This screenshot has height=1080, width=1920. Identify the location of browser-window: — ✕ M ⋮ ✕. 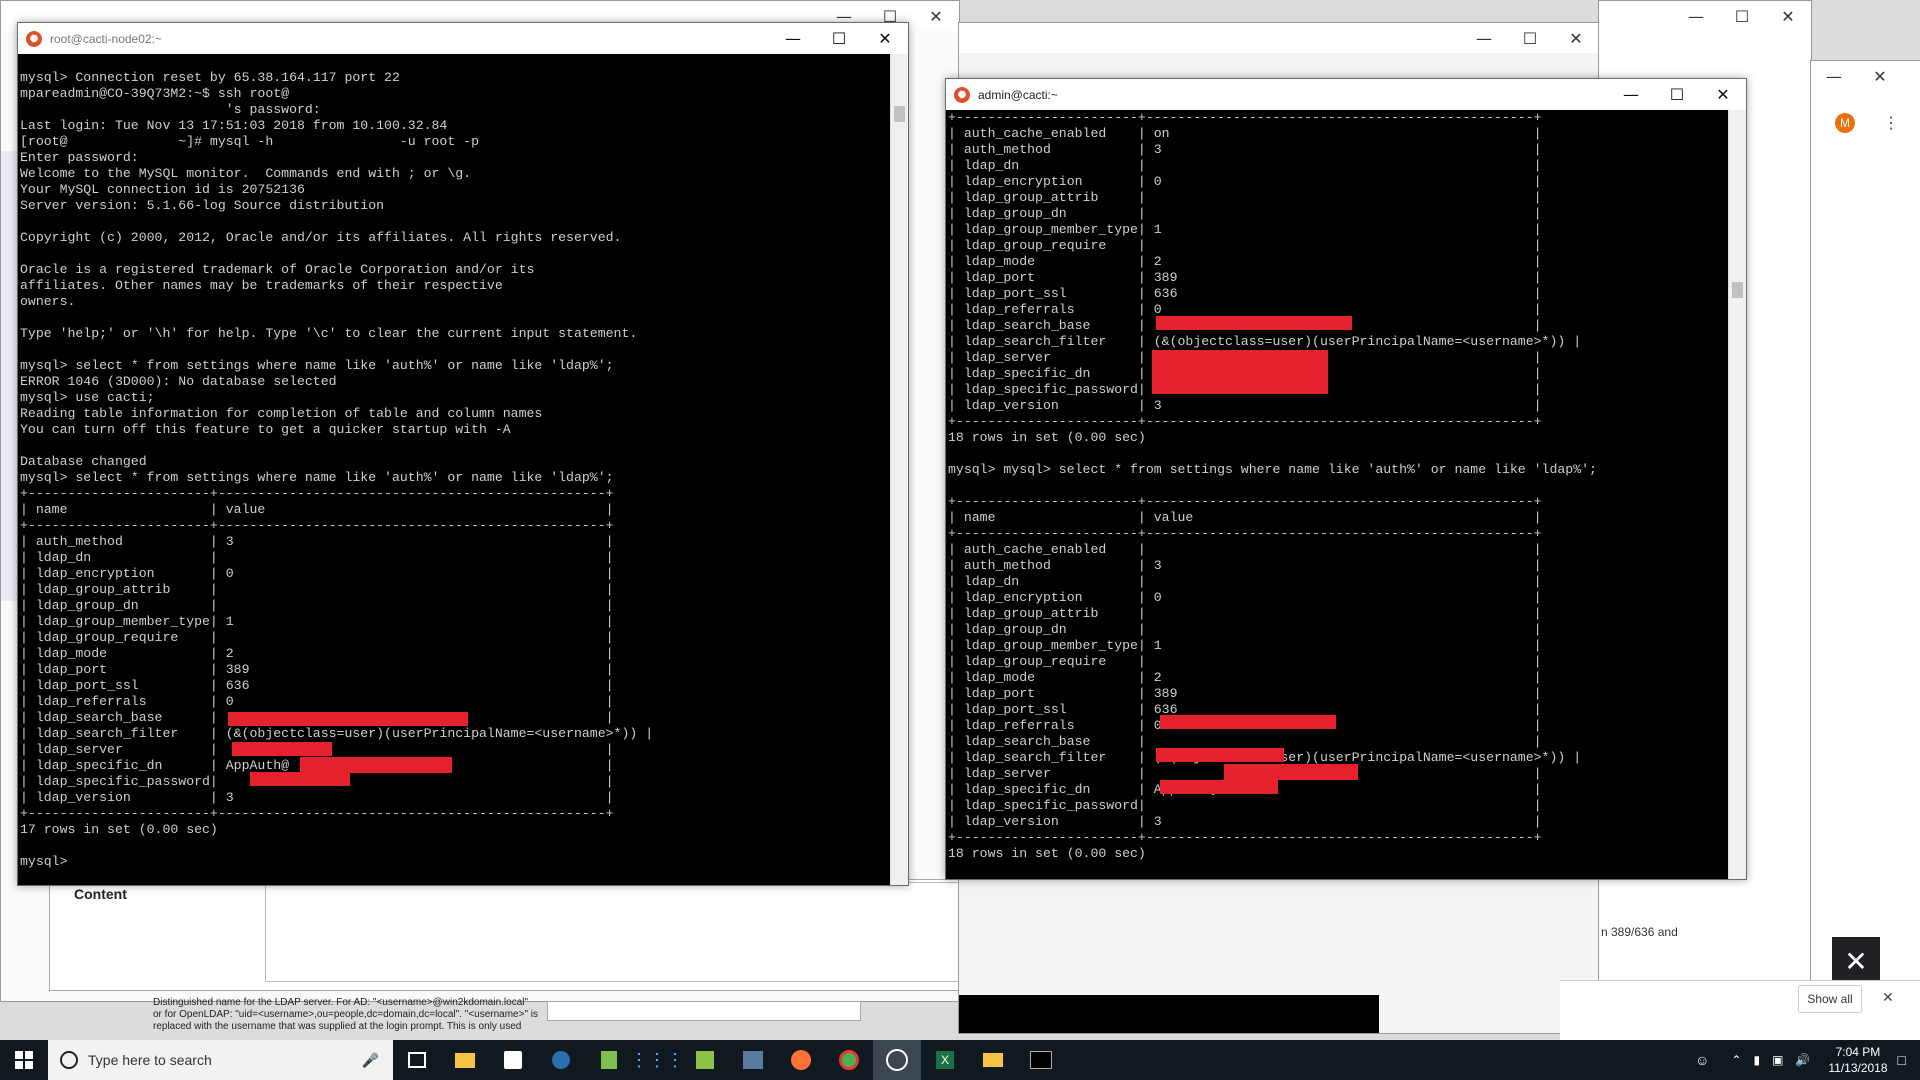
(1865, 531).